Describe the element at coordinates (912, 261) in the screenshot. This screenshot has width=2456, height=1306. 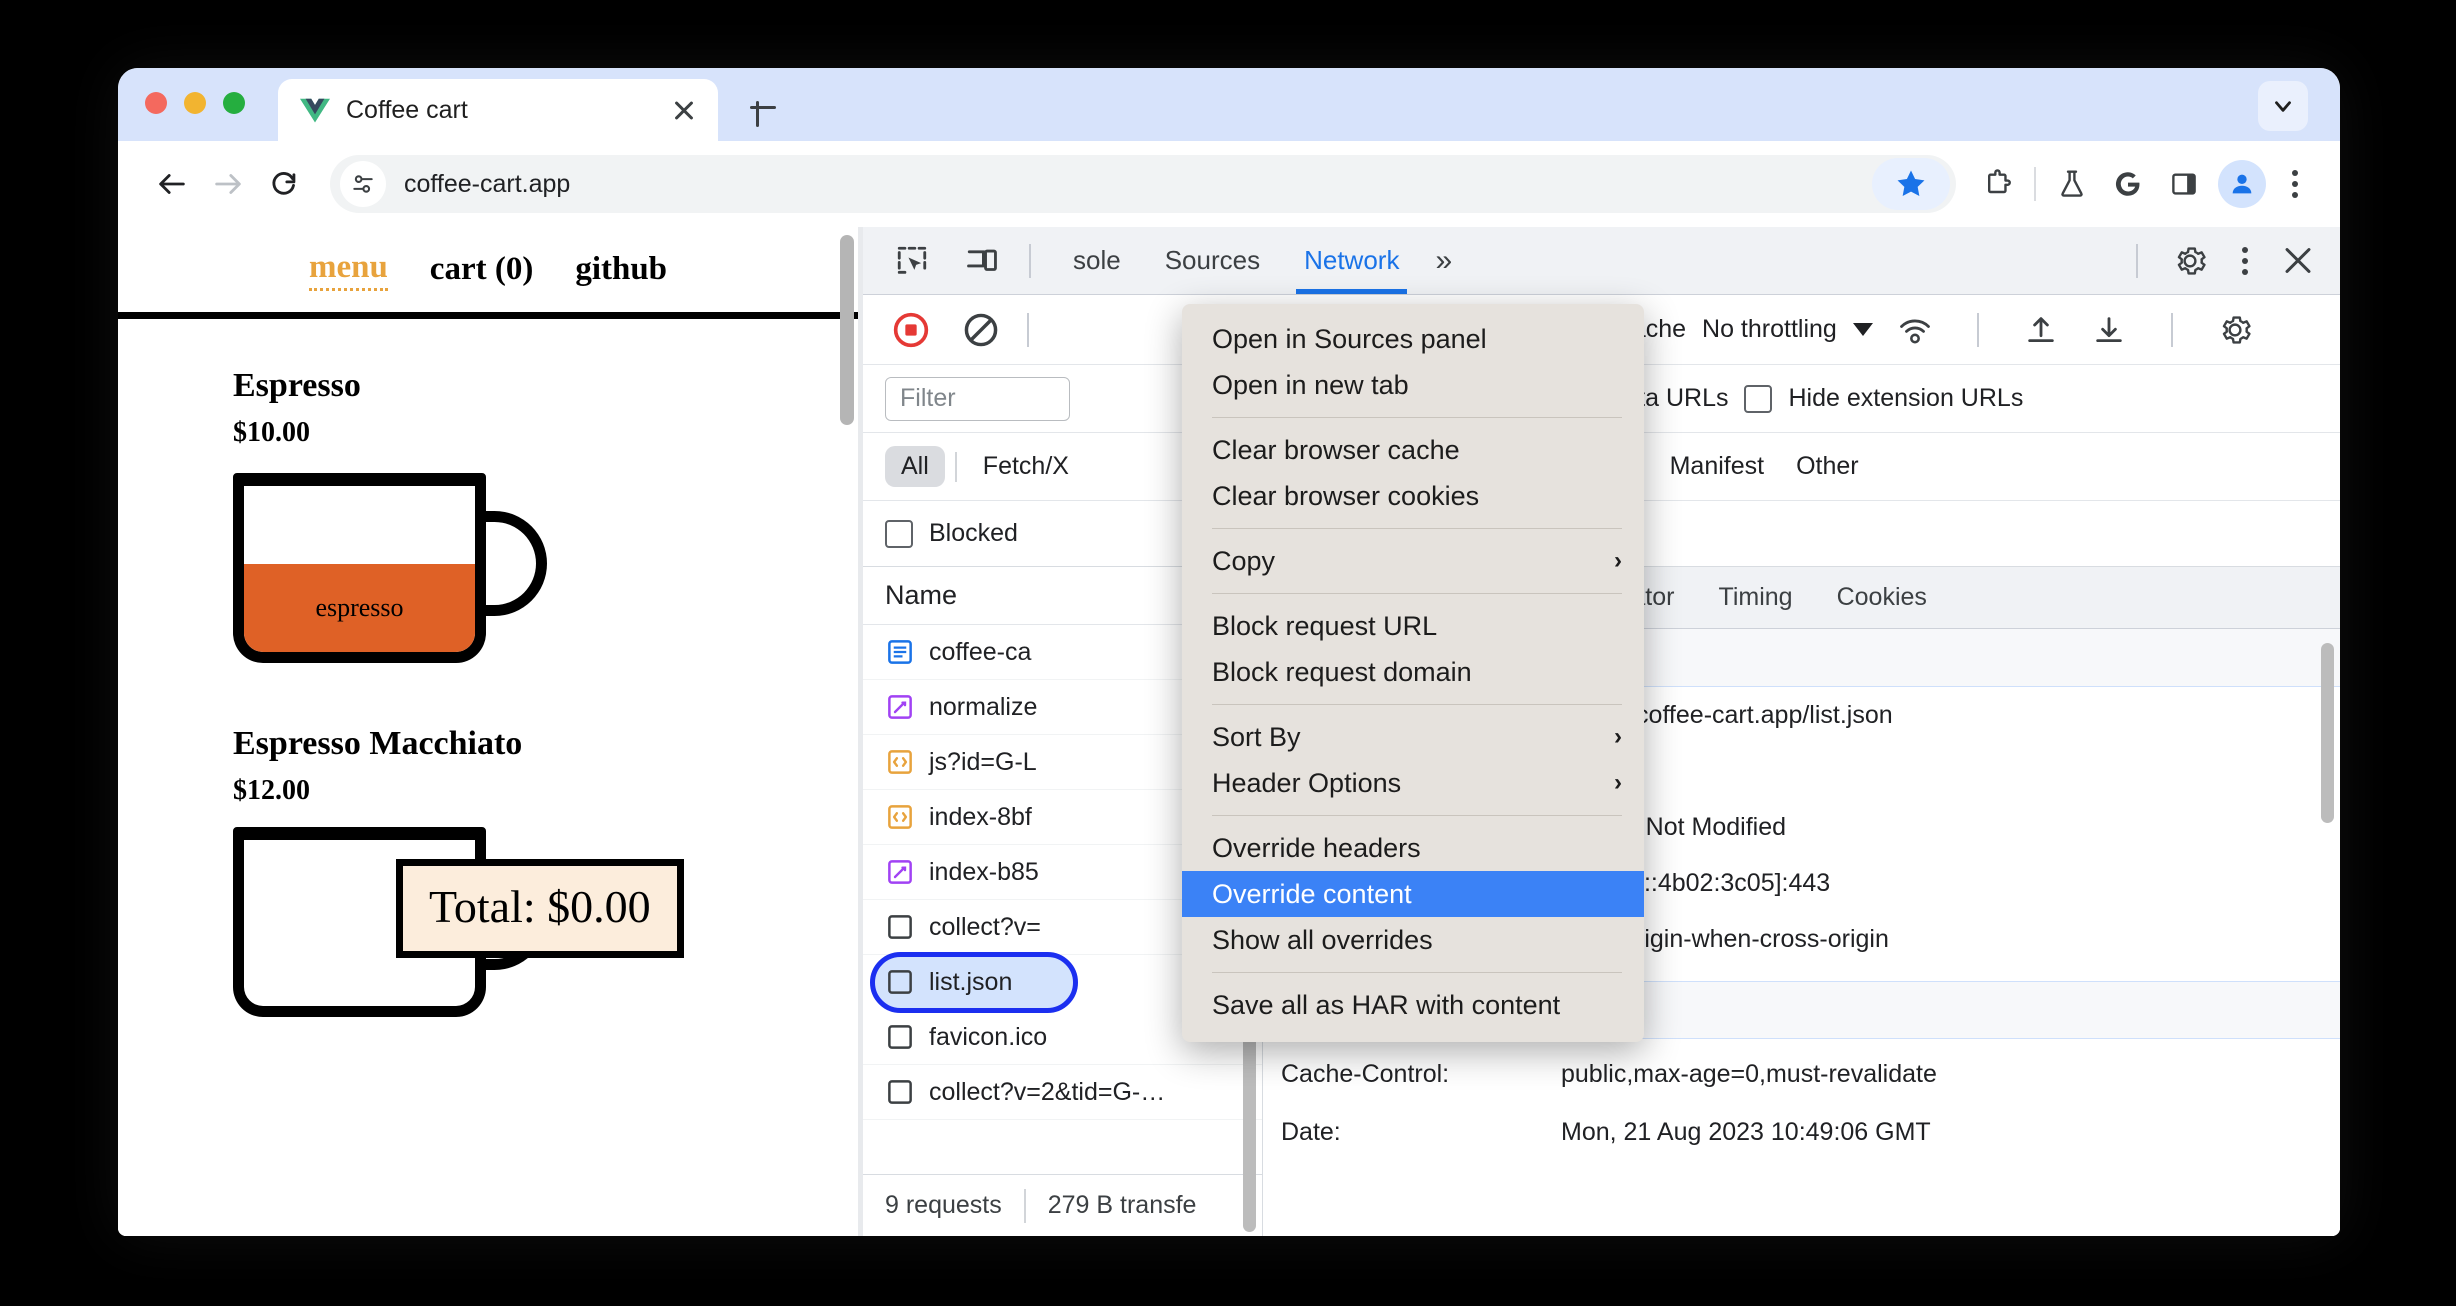
I see `inspect-element-icon` at that location.